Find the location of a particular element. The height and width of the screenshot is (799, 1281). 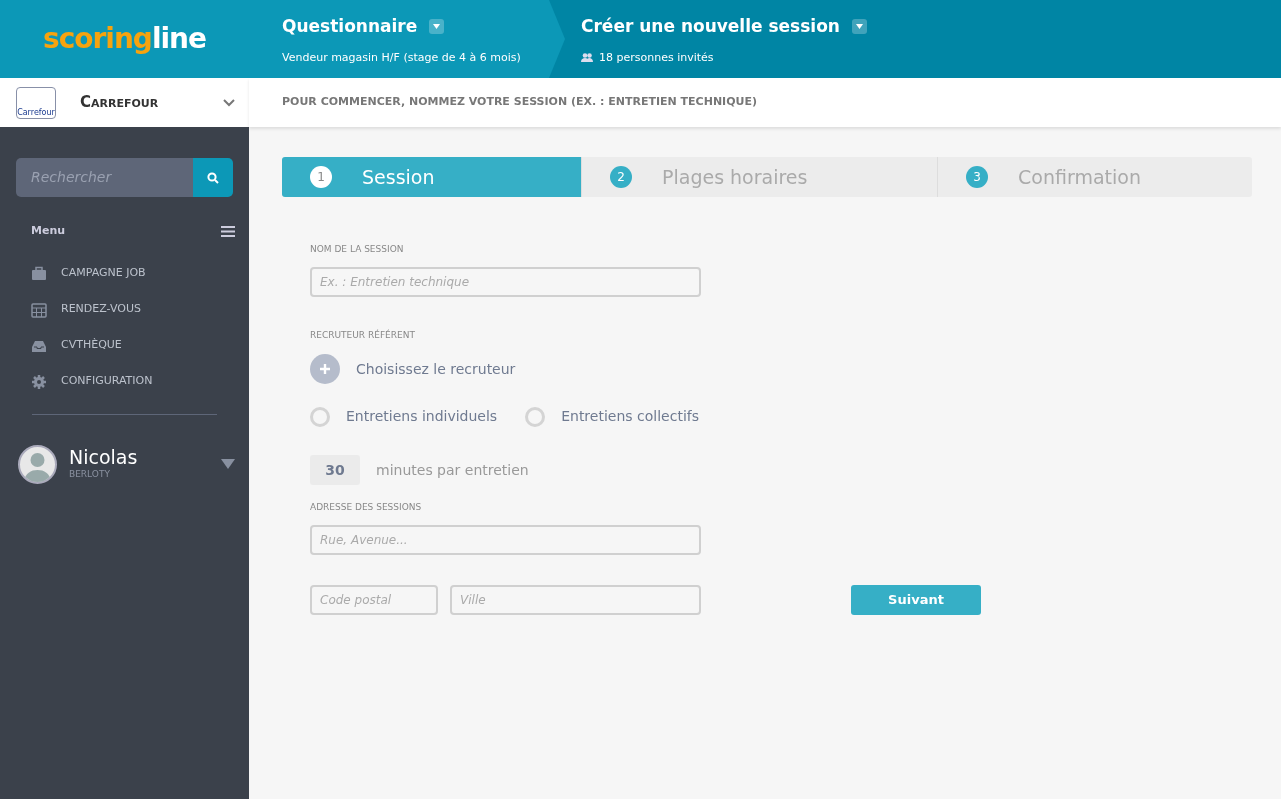

people-icon is located at coordinates (587, 58).